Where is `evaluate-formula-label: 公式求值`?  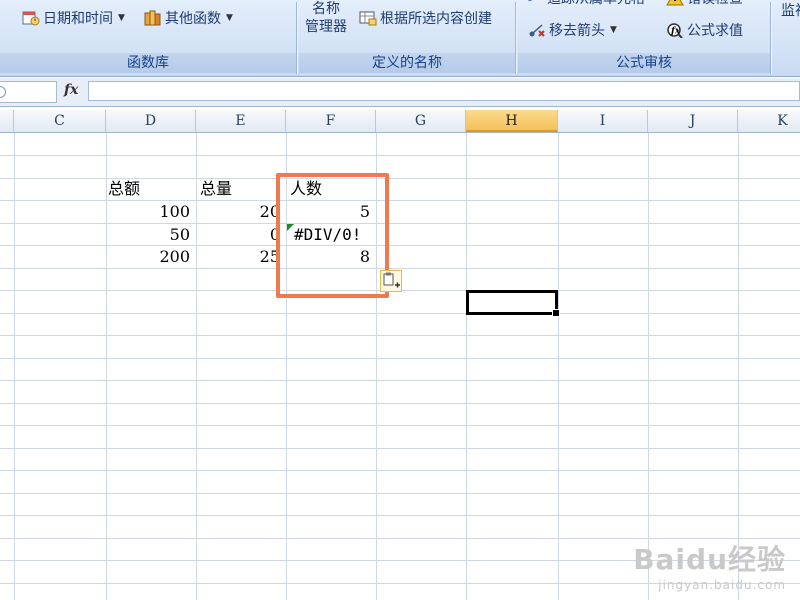
evaluate-formula-label: 公式求值 is located at coordinates (715, 31).